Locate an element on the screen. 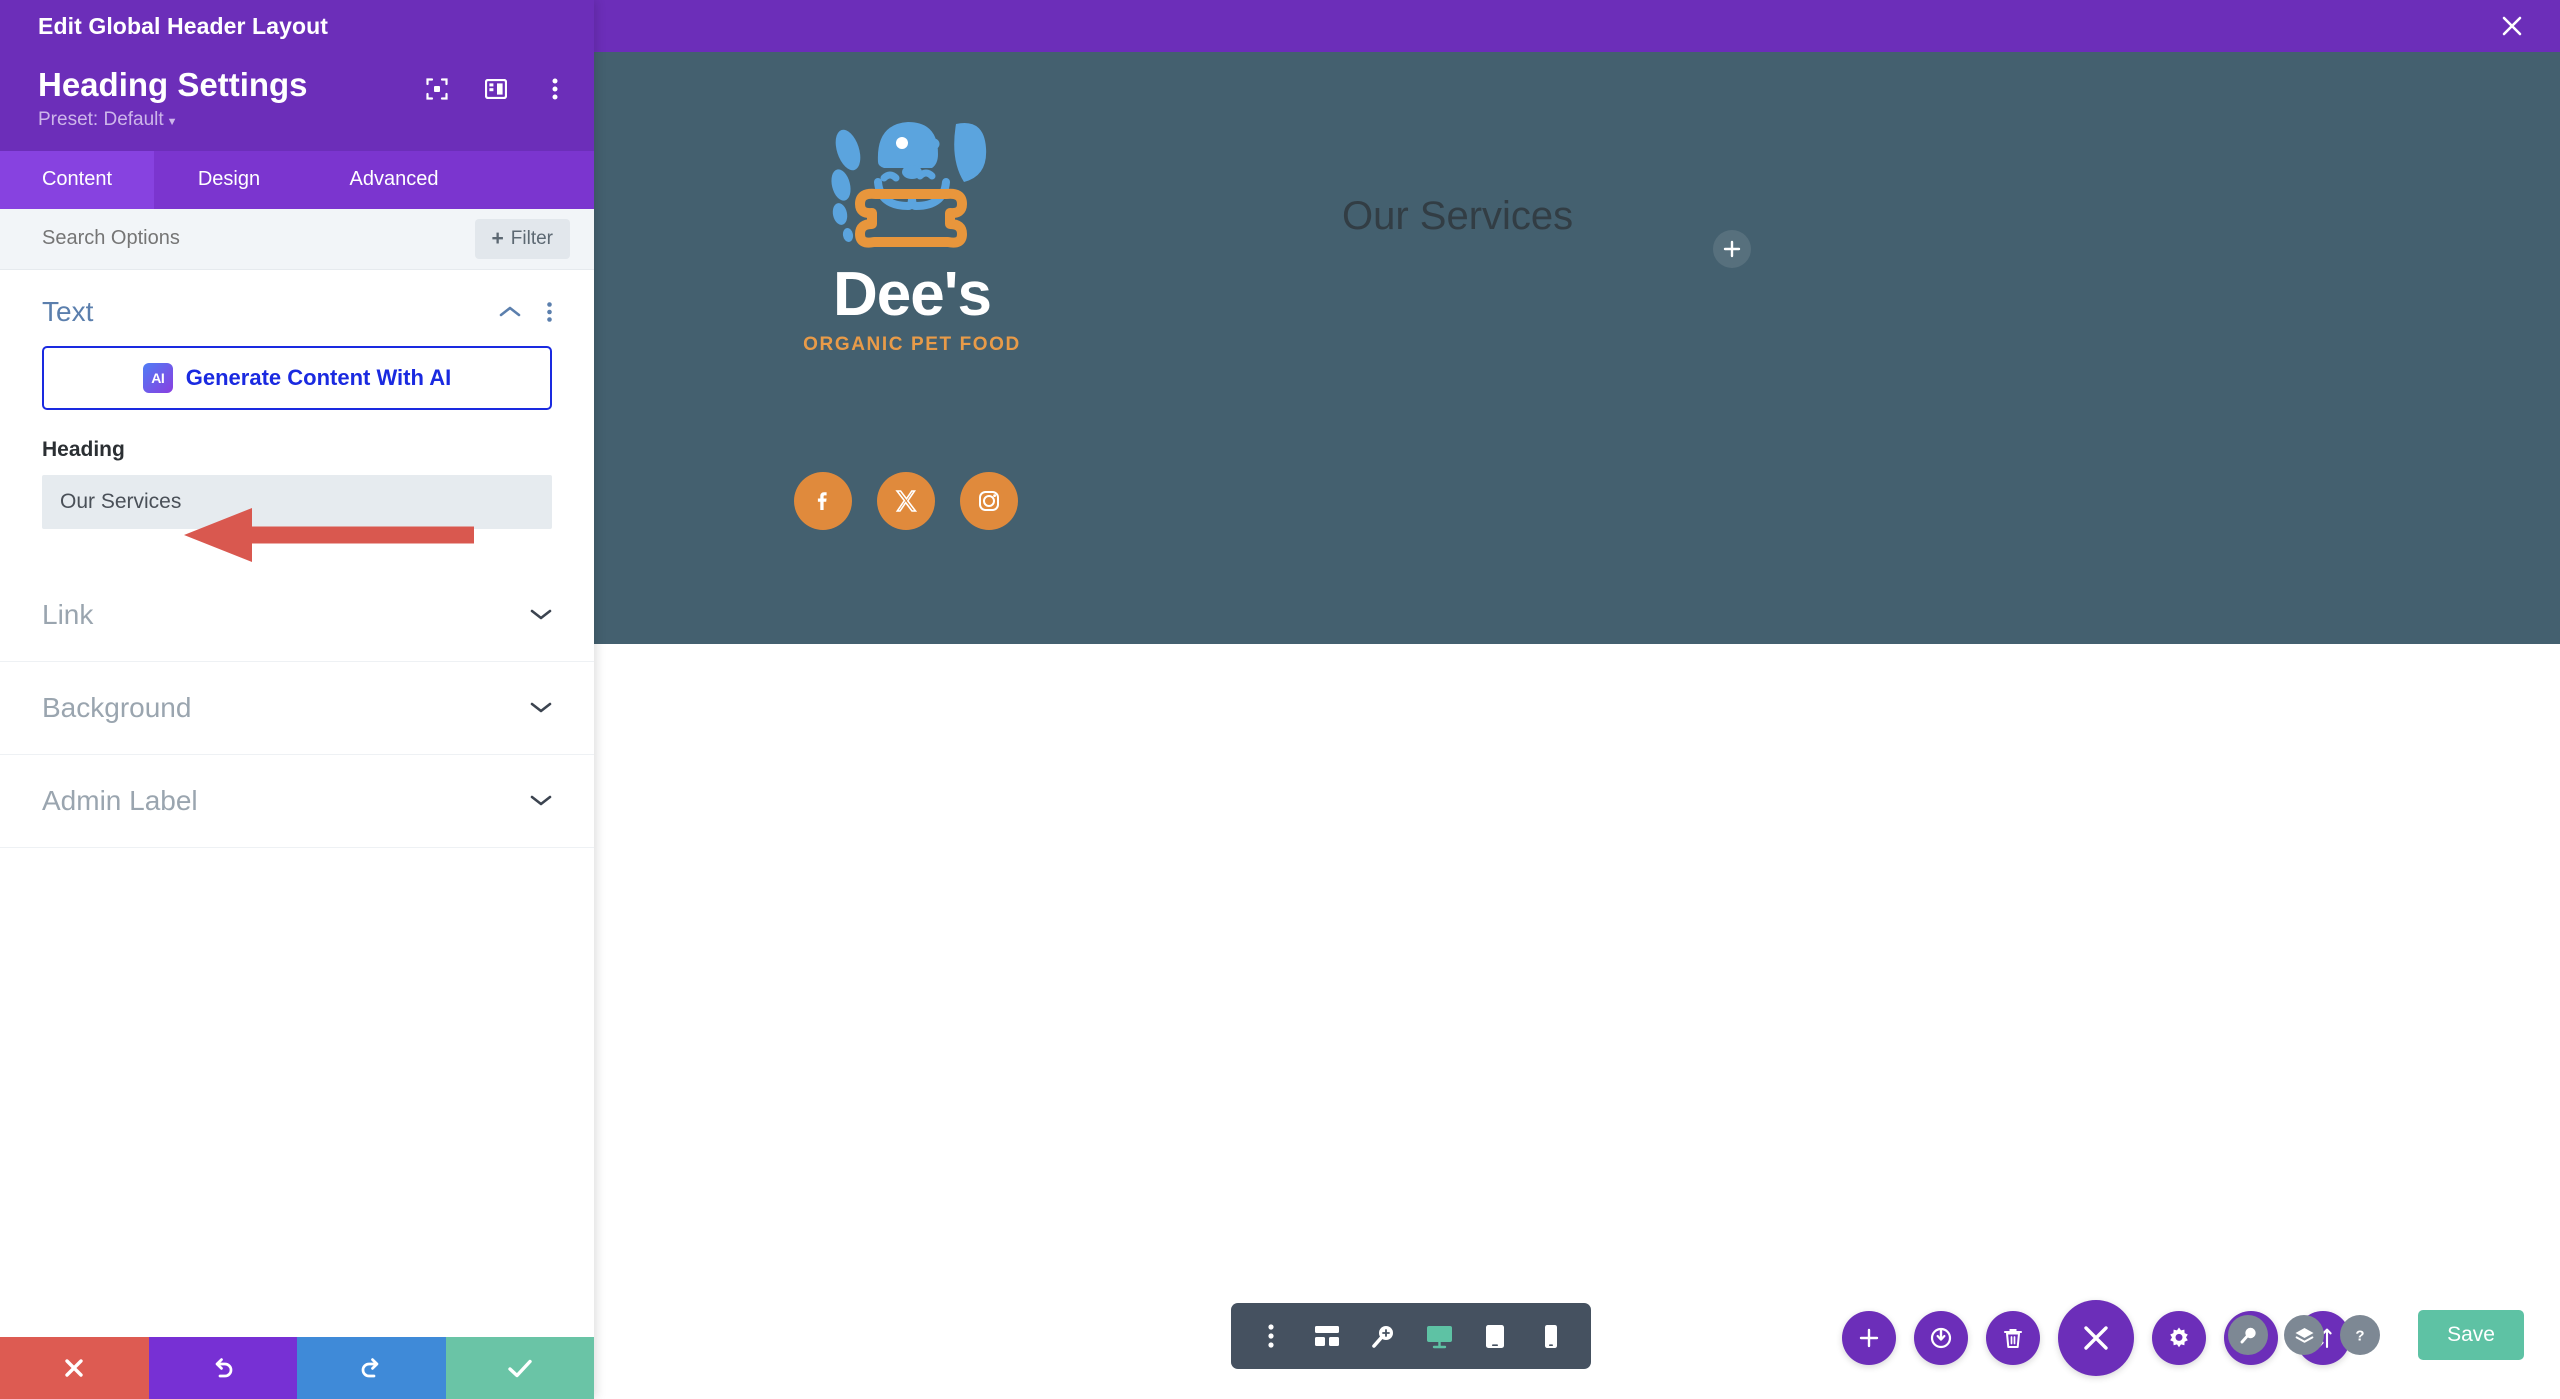 Image resolution: width=2560 pixels, height=1399 pixels. window-title: Edit Global Header Layout is located at coordinates (183, 25).